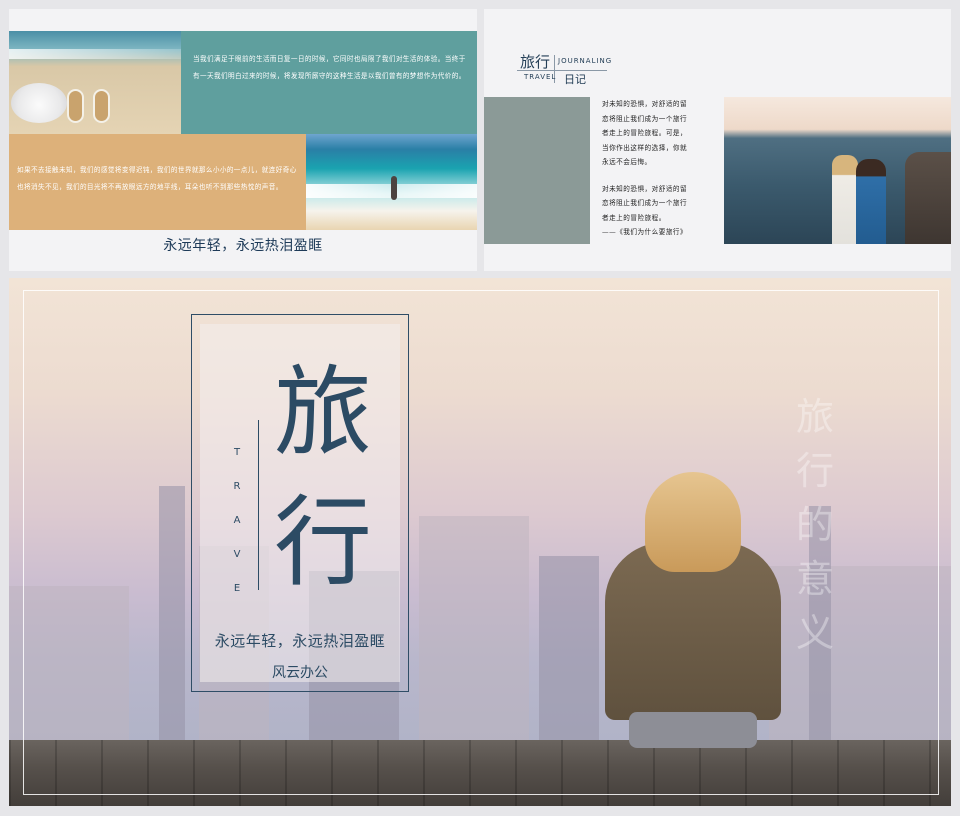  What do you see at coordinates (258, 505) in the screenshot?
I see `vertical-rule` at bounding box center [258, 505].